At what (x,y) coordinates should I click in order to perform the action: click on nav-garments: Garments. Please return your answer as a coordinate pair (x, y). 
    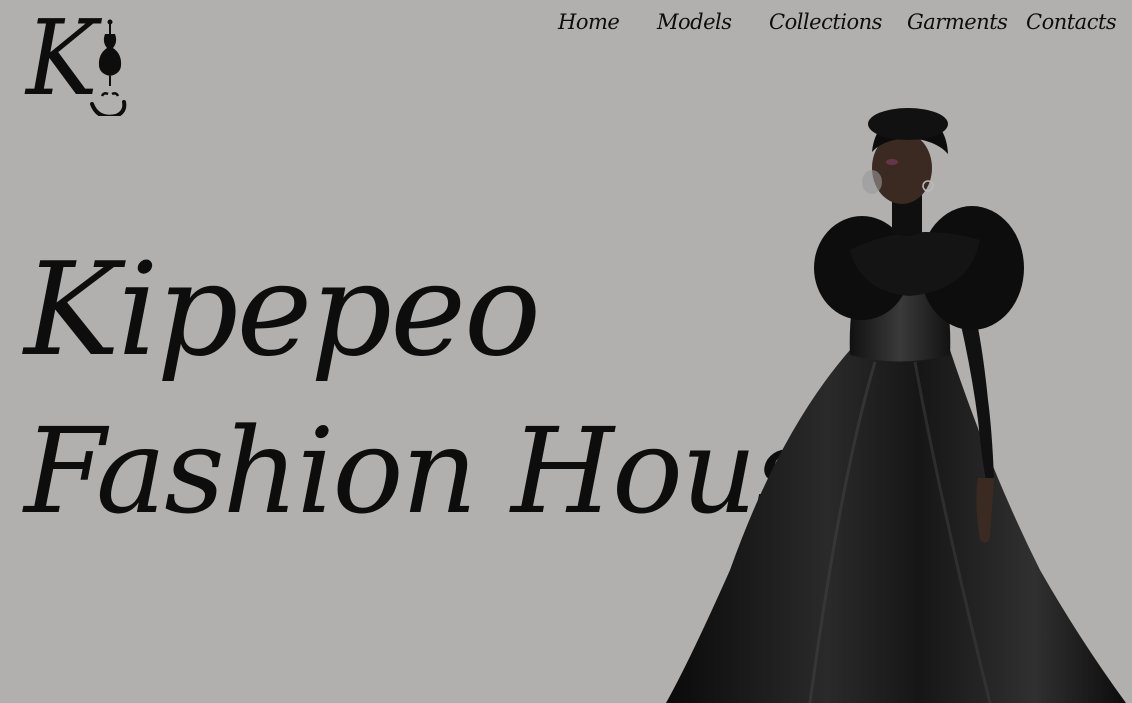
    Looking at the image, I should click on (957, 22).